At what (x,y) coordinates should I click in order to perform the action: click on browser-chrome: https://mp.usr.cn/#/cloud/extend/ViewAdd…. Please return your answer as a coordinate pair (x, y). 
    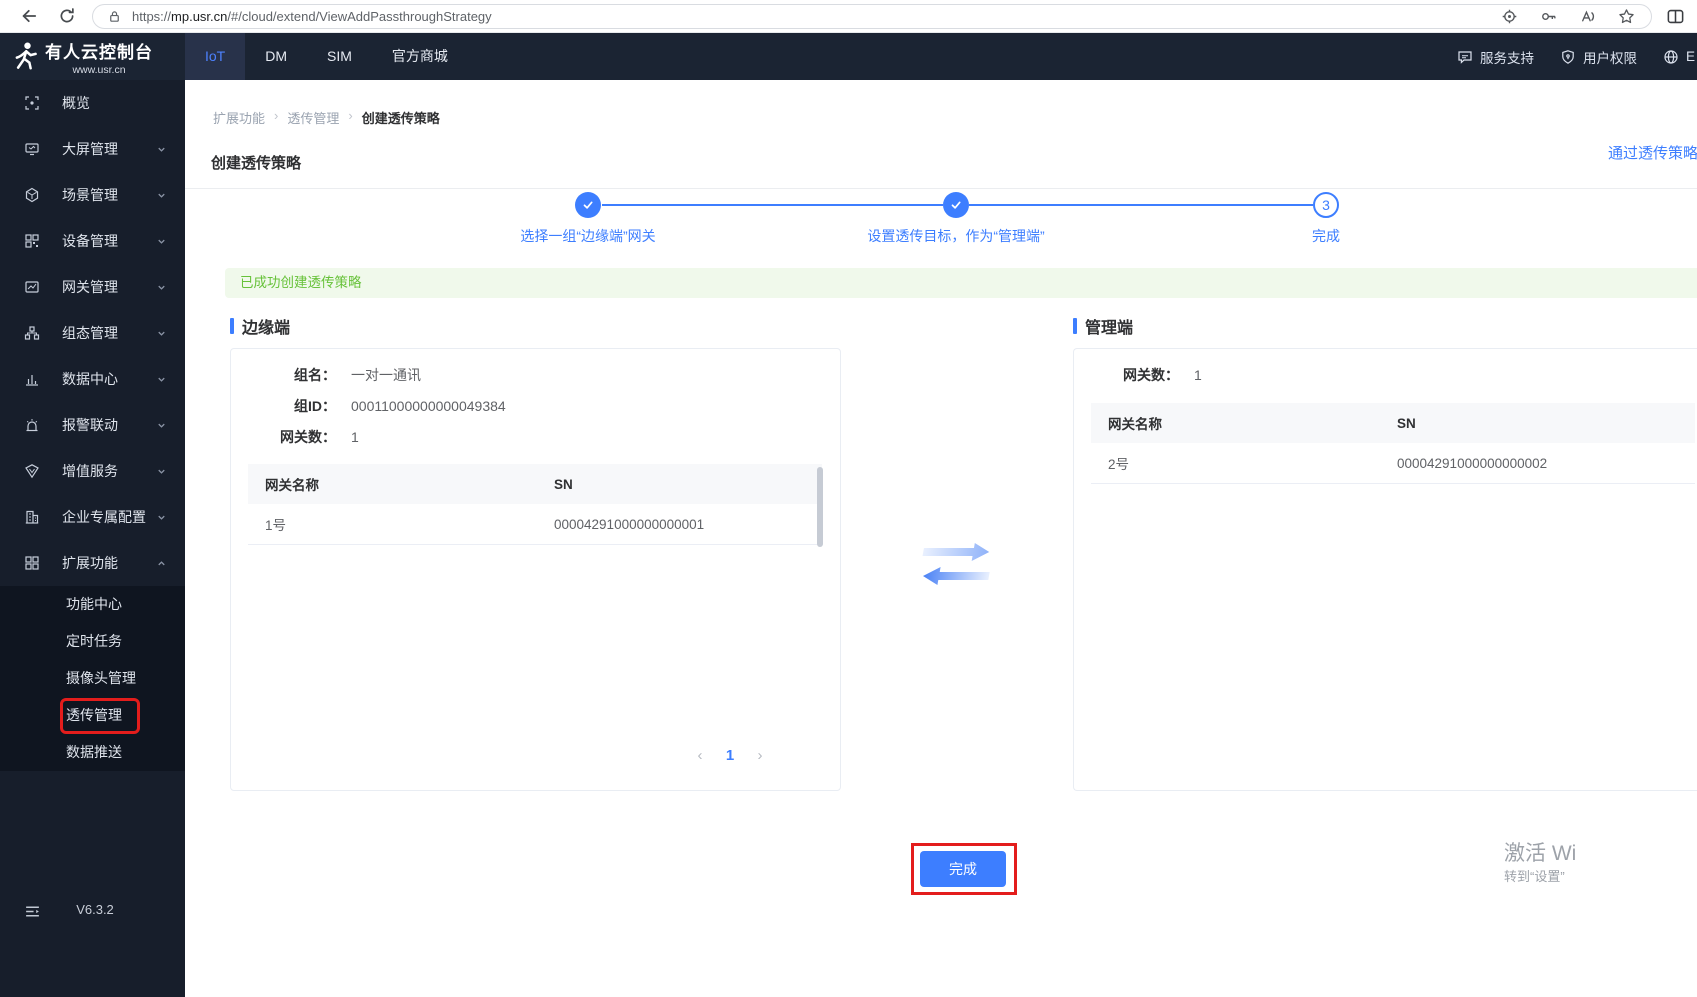
    Looking at the image, I should click on (848, 16).